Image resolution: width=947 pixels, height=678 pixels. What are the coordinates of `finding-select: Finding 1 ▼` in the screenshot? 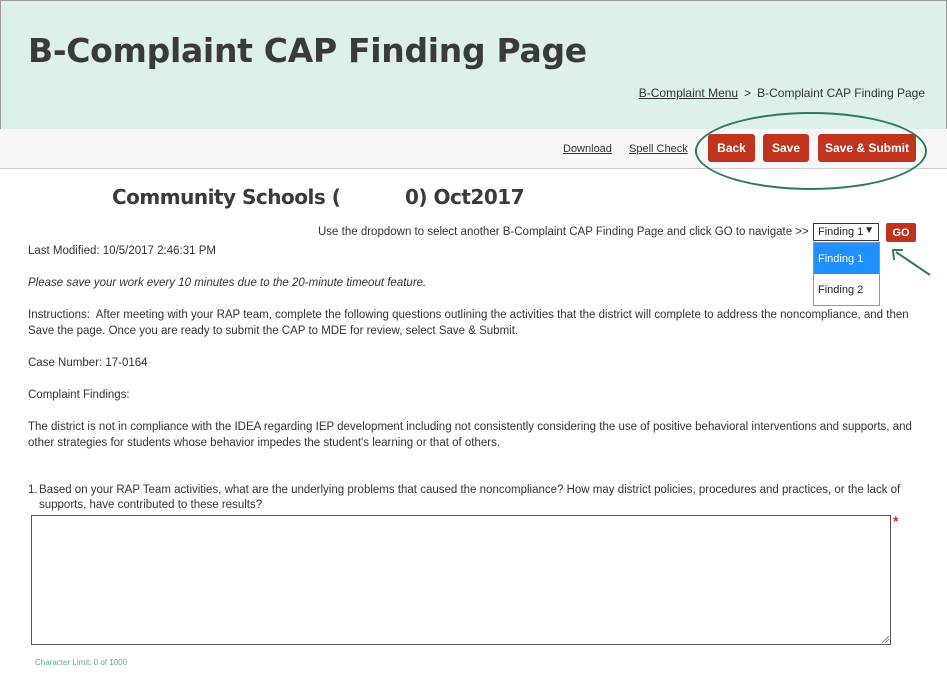 It's located at (846, 232).